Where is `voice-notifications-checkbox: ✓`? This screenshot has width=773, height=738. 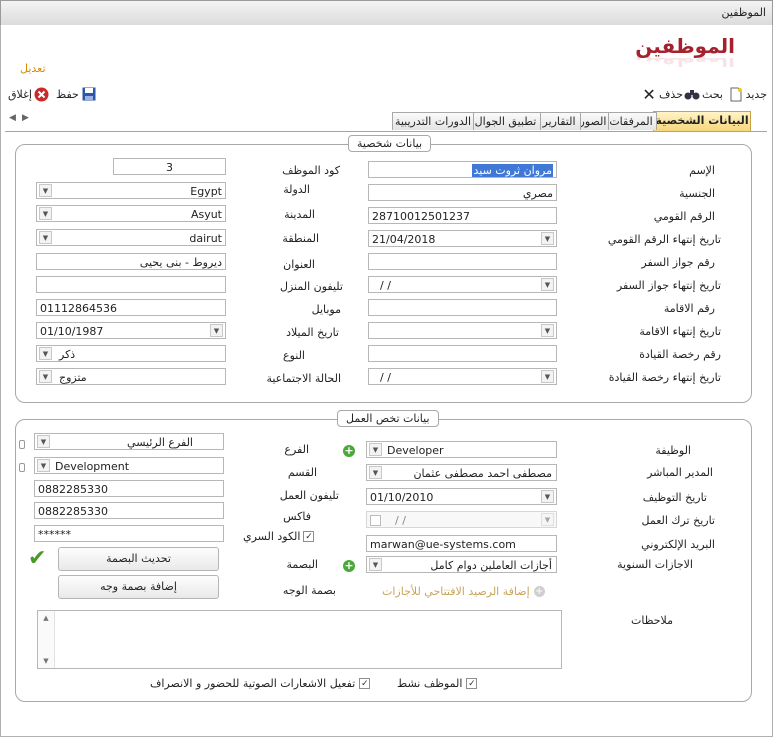
voice-notifications-checkbox: ✓ is located at coordinates (365, 683).